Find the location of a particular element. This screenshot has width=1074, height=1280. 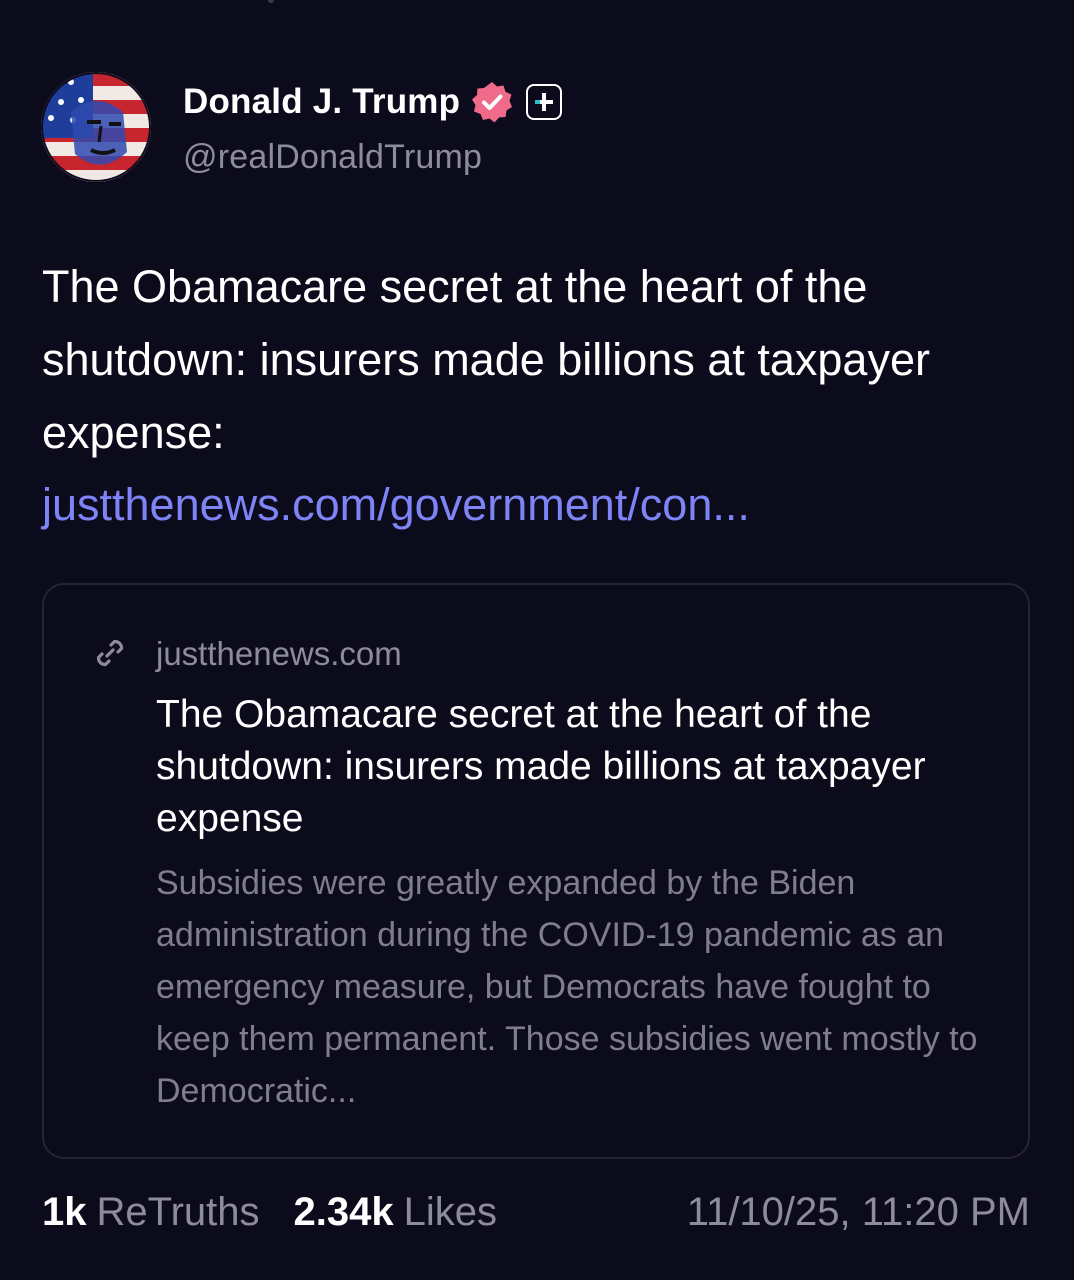

post-timestamp: 11/10/25, 11:20 PM is located at coordinates (858, 1211).